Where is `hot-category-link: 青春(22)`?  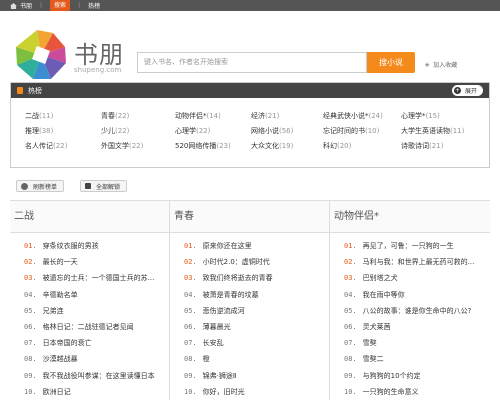
hot-category-link: 青春(22) is located at coordinates (115, 116).